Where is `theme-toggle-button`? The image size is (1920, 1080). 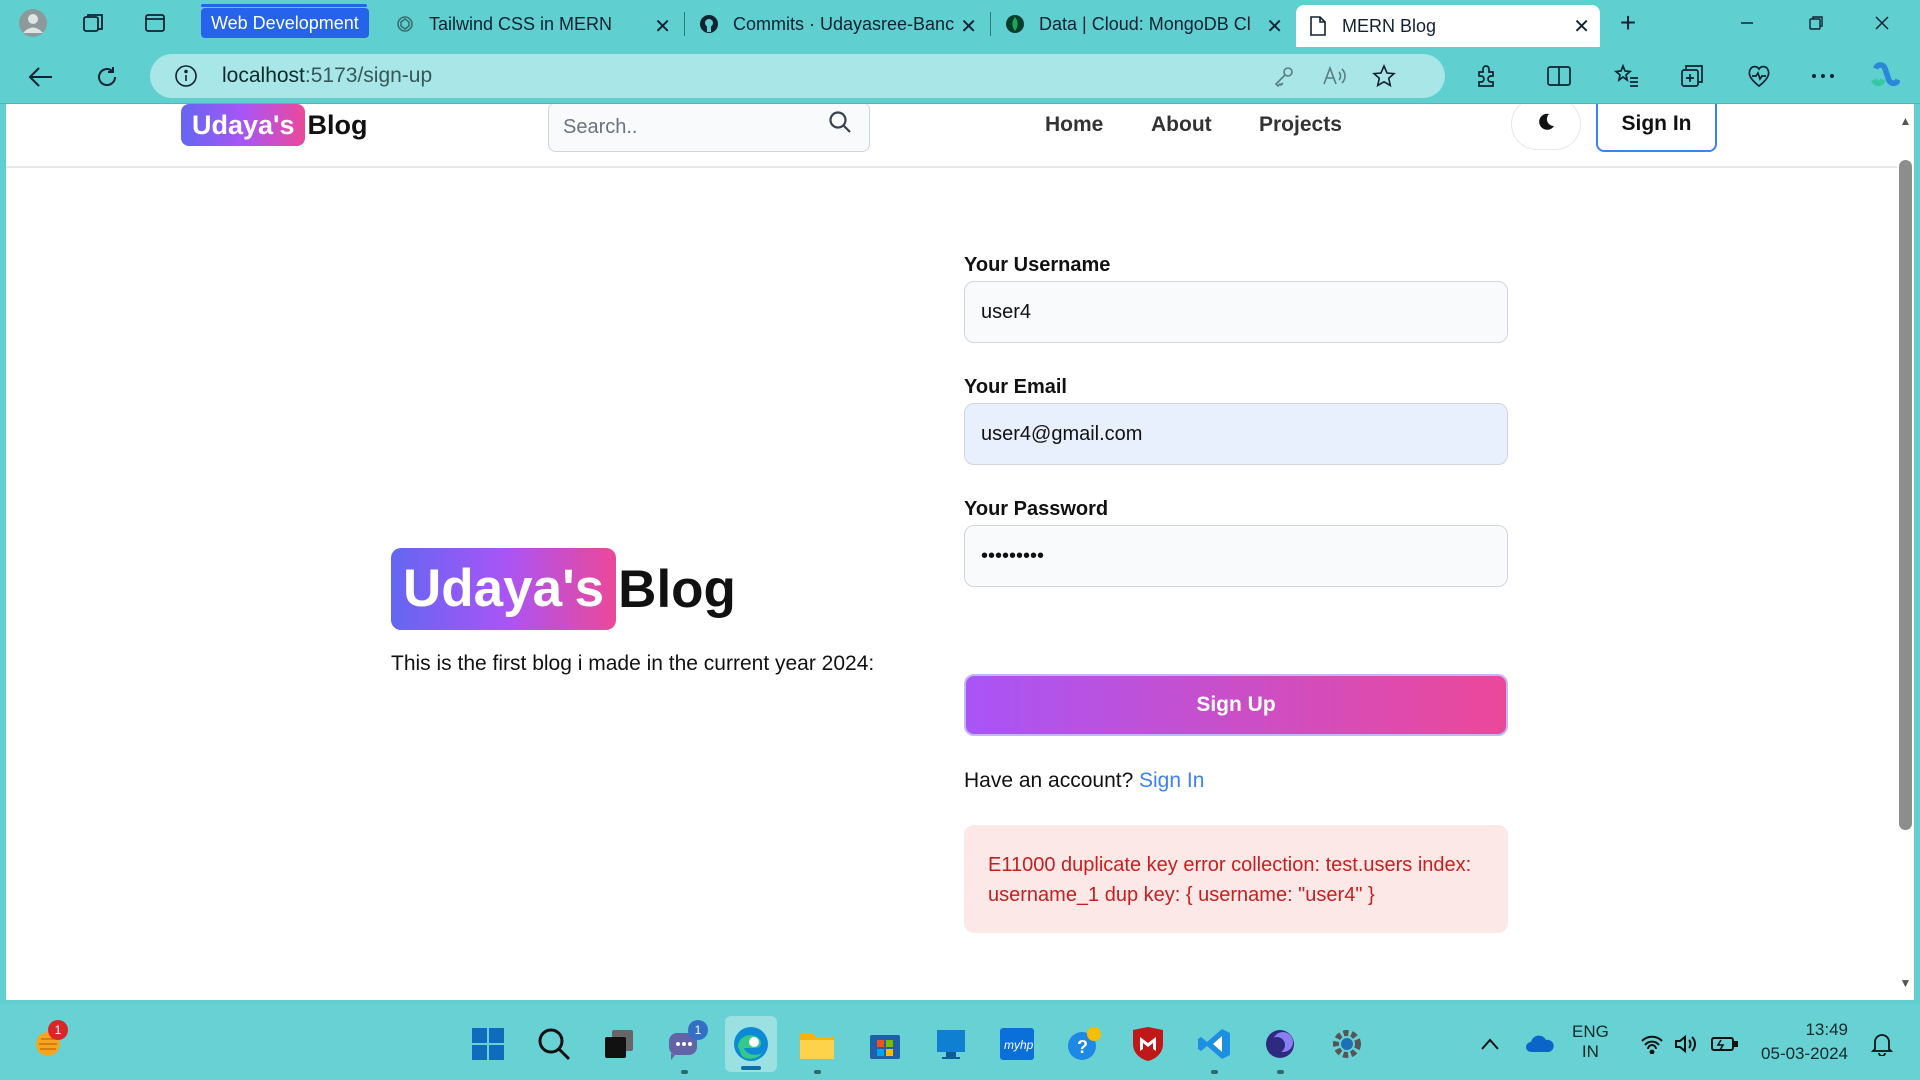
theme-toggle-button is located at coordinates (1546, 127).